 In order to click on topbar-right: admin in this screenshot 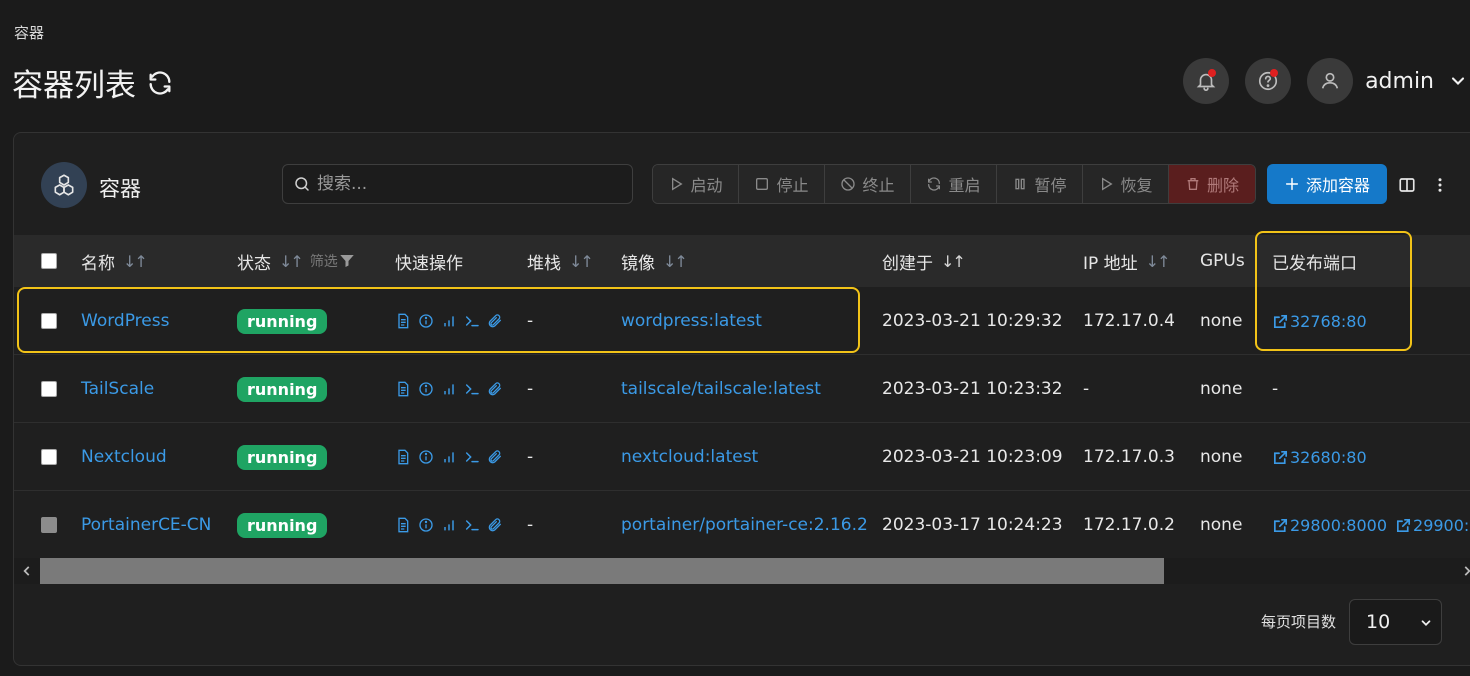, I will do `click(1318, 81)`.